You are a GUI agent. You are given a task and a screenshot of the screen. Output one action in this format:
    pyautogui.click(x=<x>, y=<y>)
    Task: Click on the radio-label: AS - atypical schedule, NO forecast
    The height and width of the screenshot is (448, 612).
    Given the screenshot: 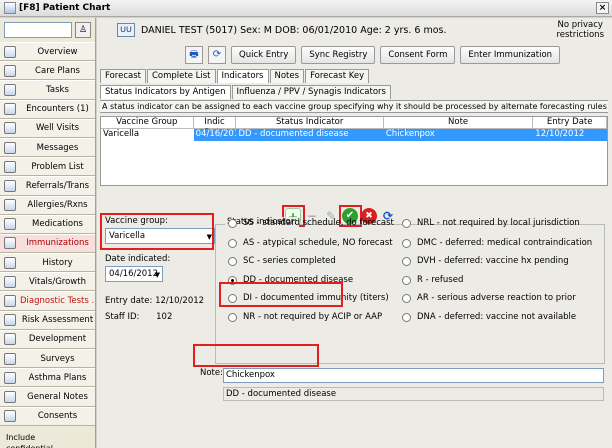 What is the action you would take?
    pyautogui.click(x=318, y=243)
    